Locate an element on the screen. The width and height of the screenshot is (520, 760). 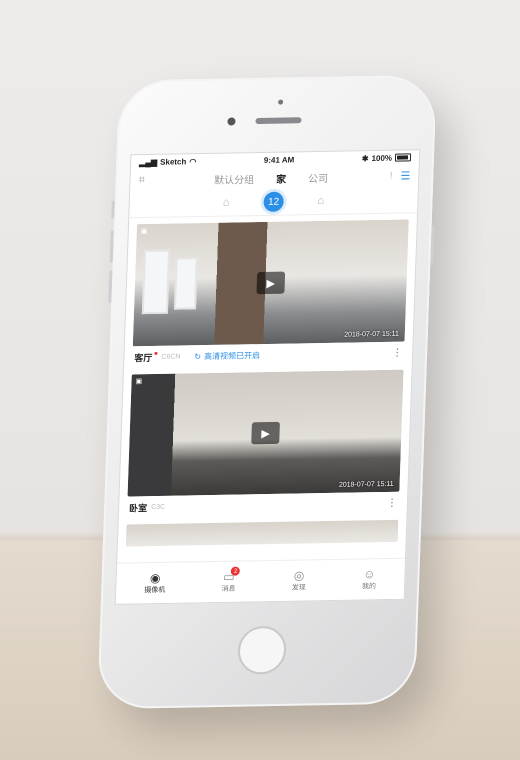
camera-preview-bedroom: ▣ ▶ 2018-07-07 15:11 is located at coordinates (265, 433).